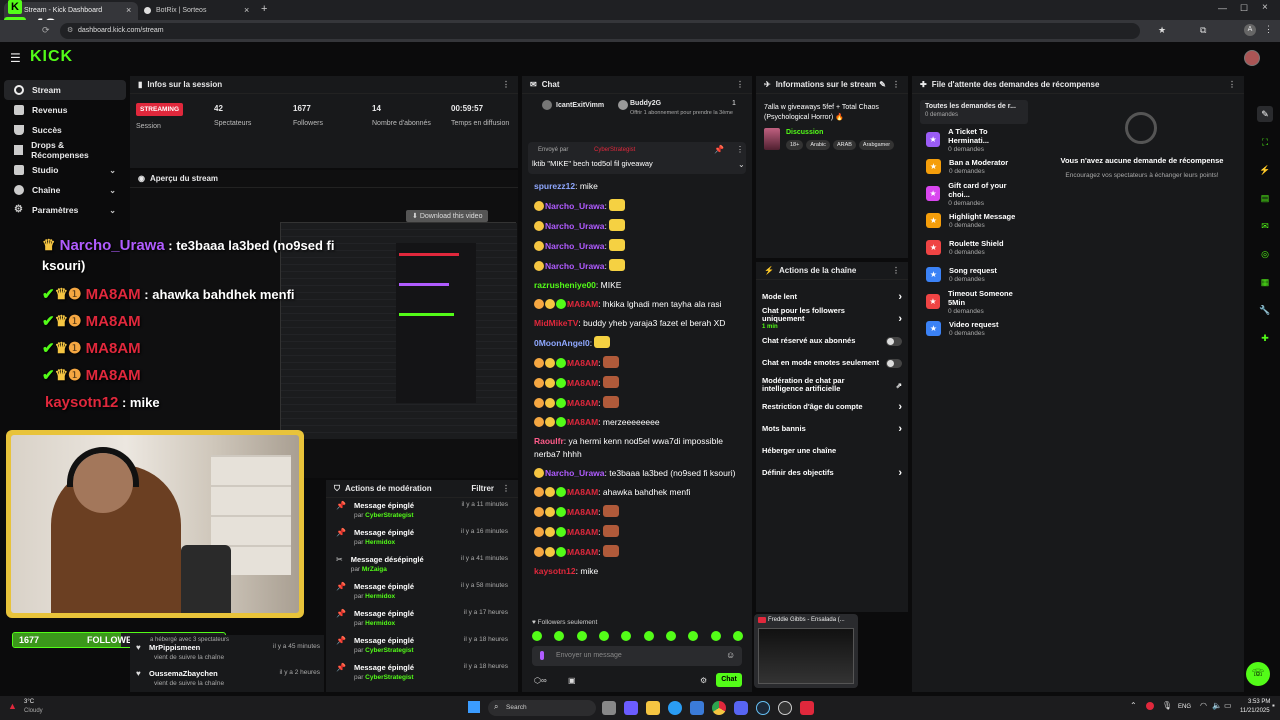 The height and width of the screenshot is (720, 1280). What do you see at coordinates (1273, 705) in the screenshot?
I see `notification-icon: ▪` at bounding box center [1273, 705].